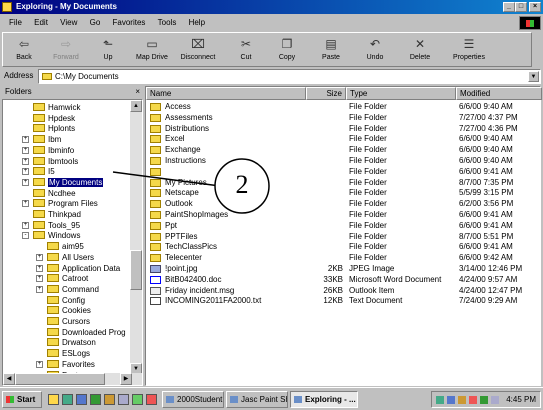  Describe the element at coordinates (56, 225) in the screenshot. I see `tree-item: Tools_95` at that location.